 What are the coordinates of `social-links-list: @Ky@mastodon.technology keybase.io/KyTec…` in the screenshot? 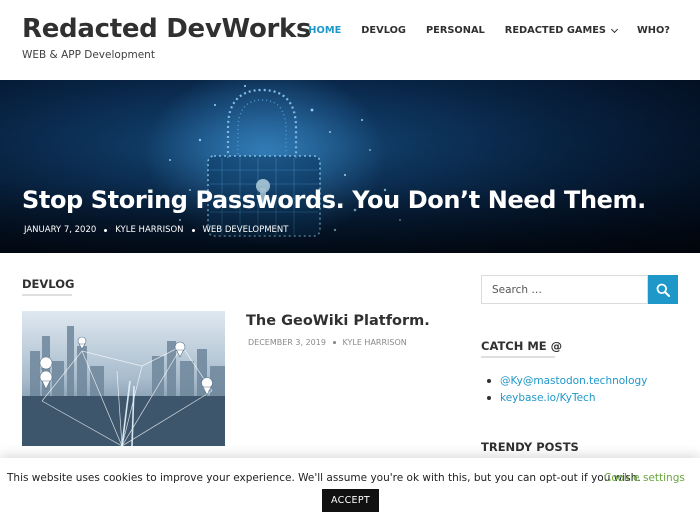 It's located at (567, 392).